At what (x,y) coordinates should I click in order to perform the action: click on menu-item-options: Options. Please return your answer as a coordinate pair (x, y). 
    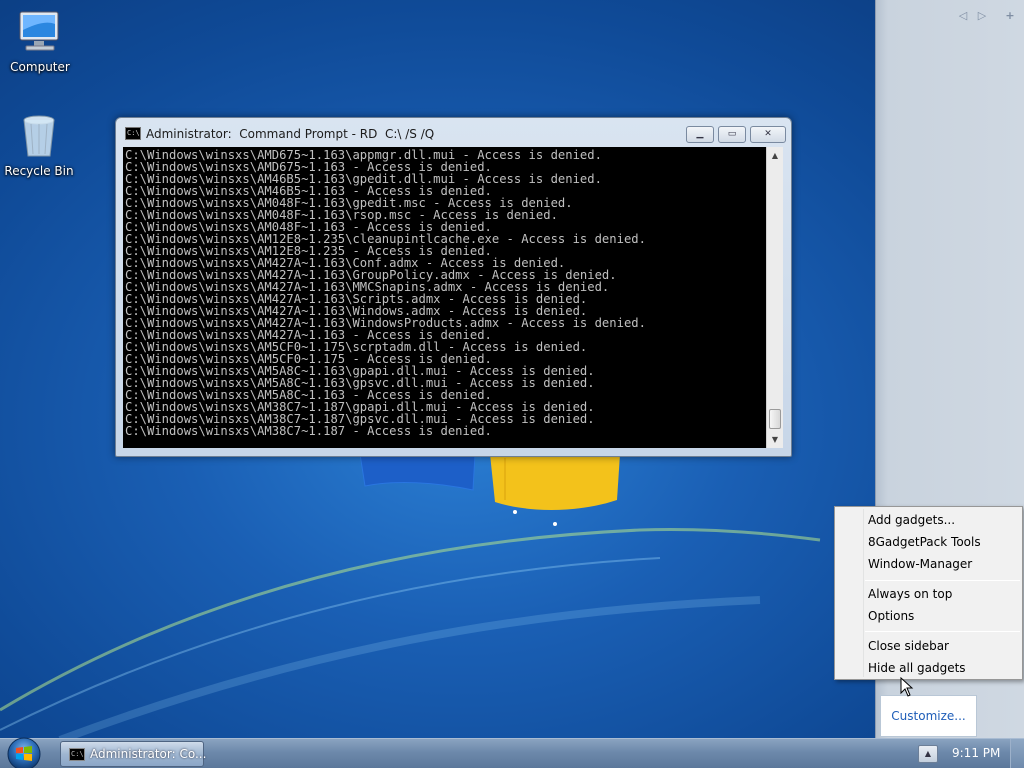
    Looking at the image, I should click on (891, 616).